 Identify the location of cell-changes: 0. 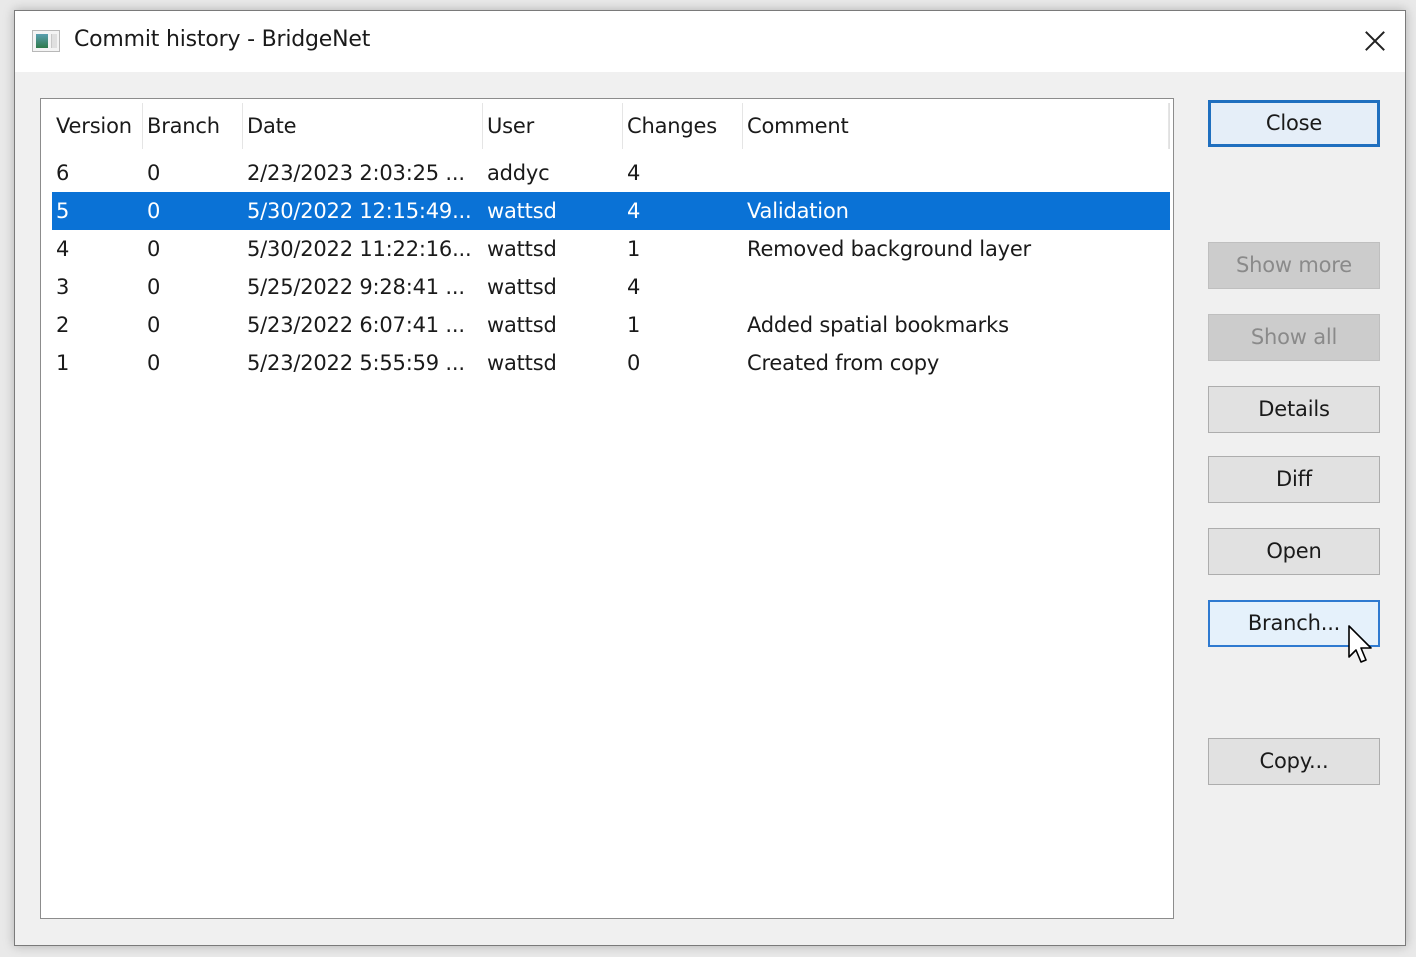
(634, 363).